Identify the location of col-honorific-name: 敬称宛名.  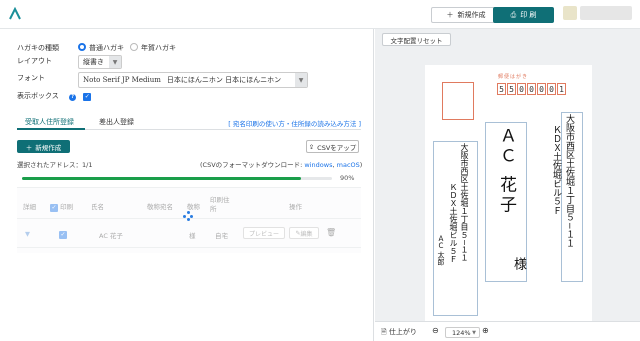
(160, 207).